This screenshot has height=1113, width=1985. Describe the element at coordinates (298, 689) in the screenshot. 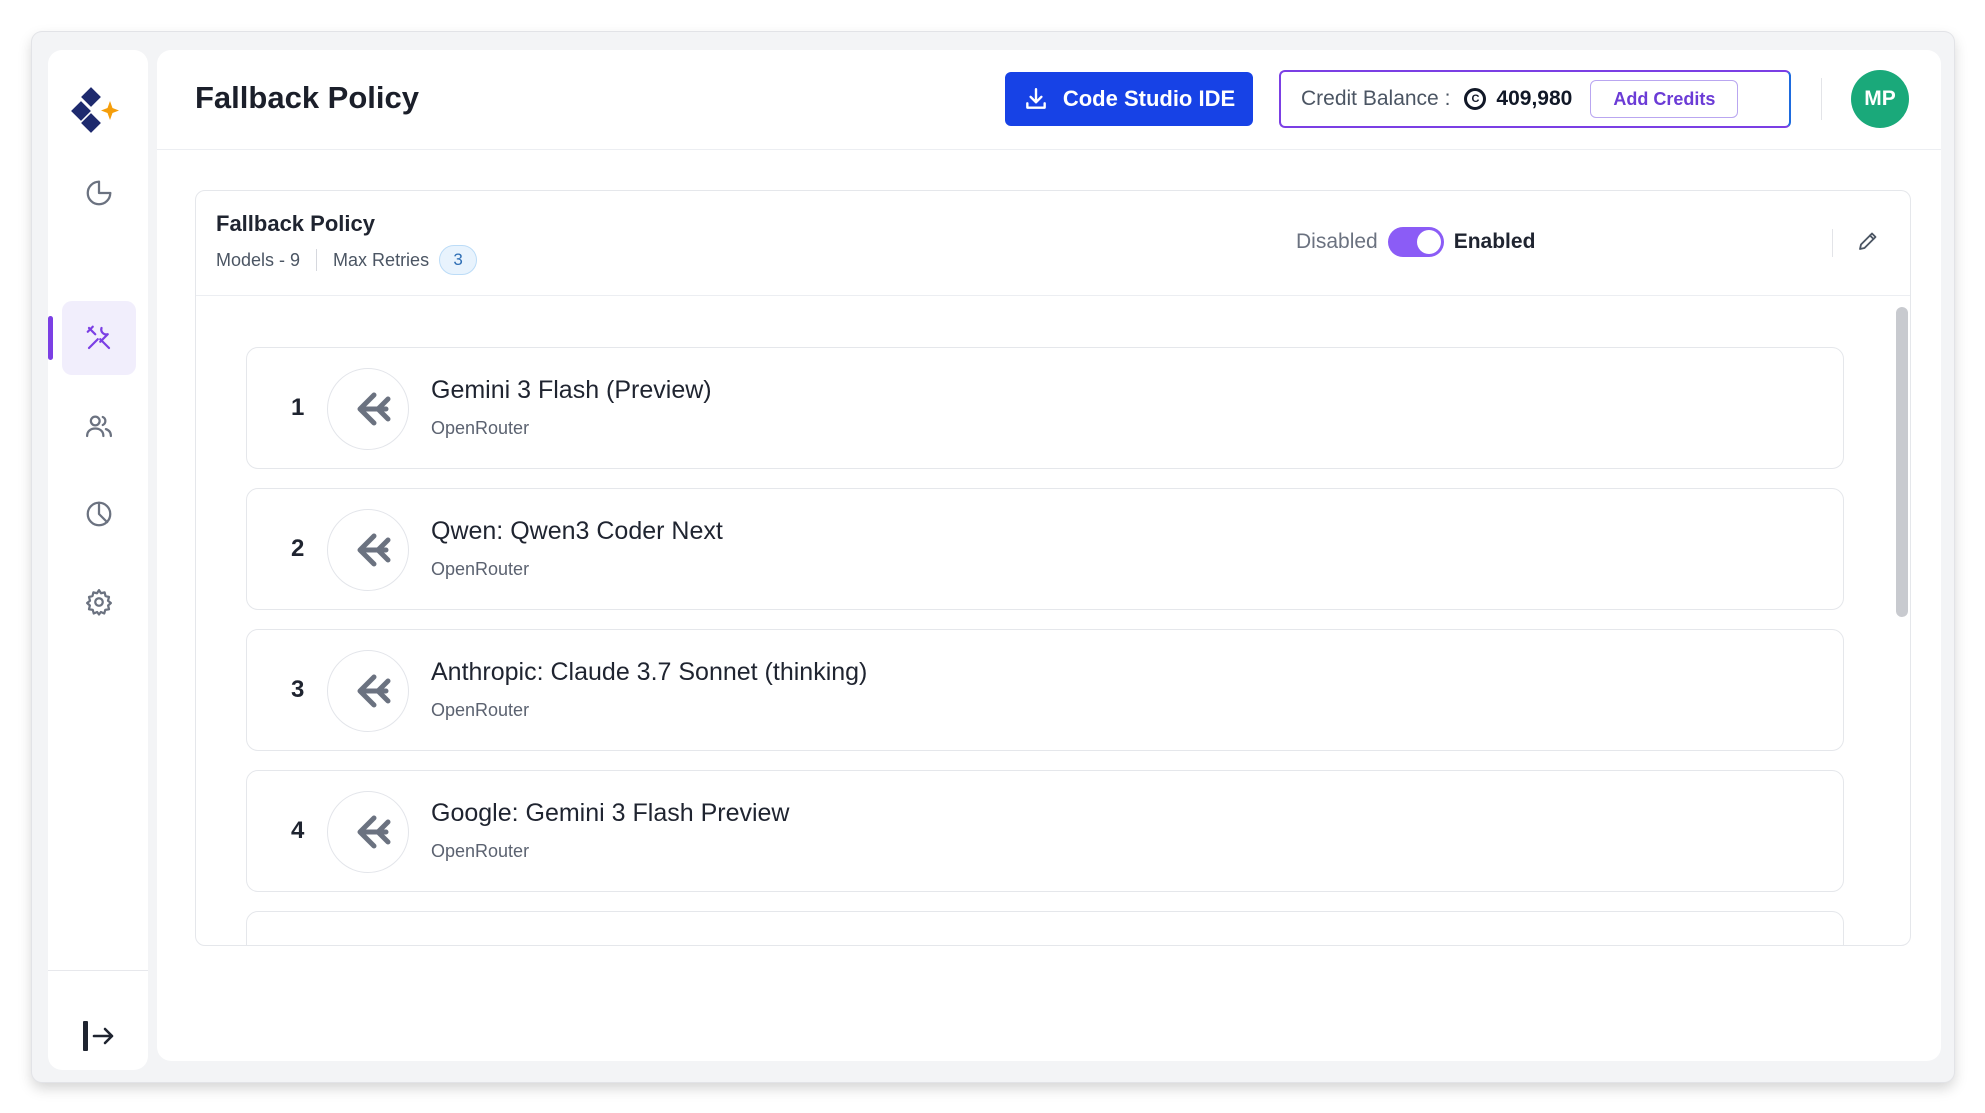

I see `model-index: 3` at that location.